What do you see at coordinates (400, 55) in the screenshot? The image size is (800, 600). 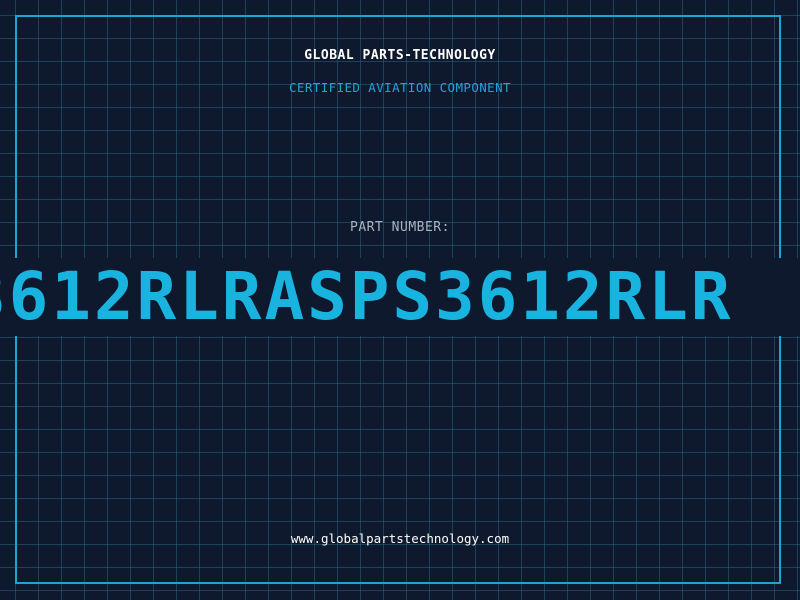 I see `company-name: GLOBAL PARTS-TECHNOLOGY` at bounding box center [400, 55].